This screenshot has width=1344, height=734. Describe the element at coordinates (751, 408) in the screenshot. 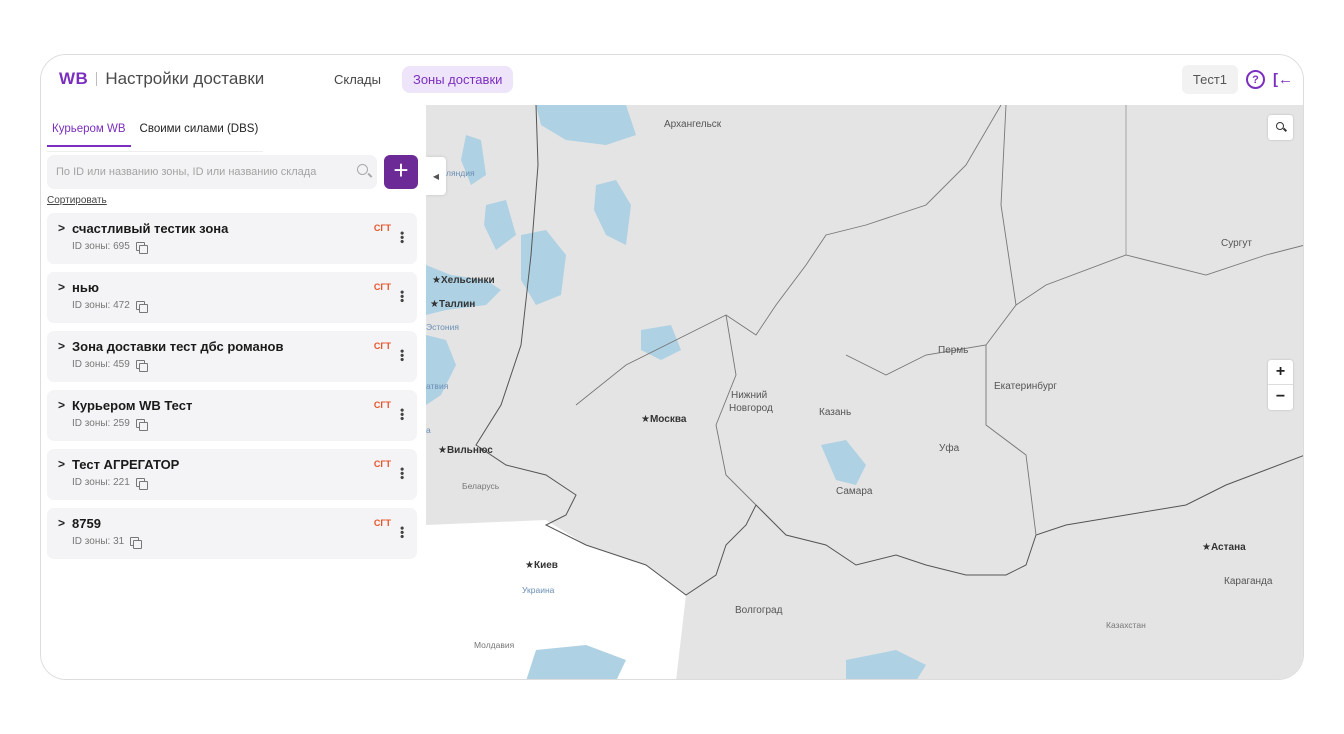

I see `map-label-nizhny-2: Новгород` at that location.